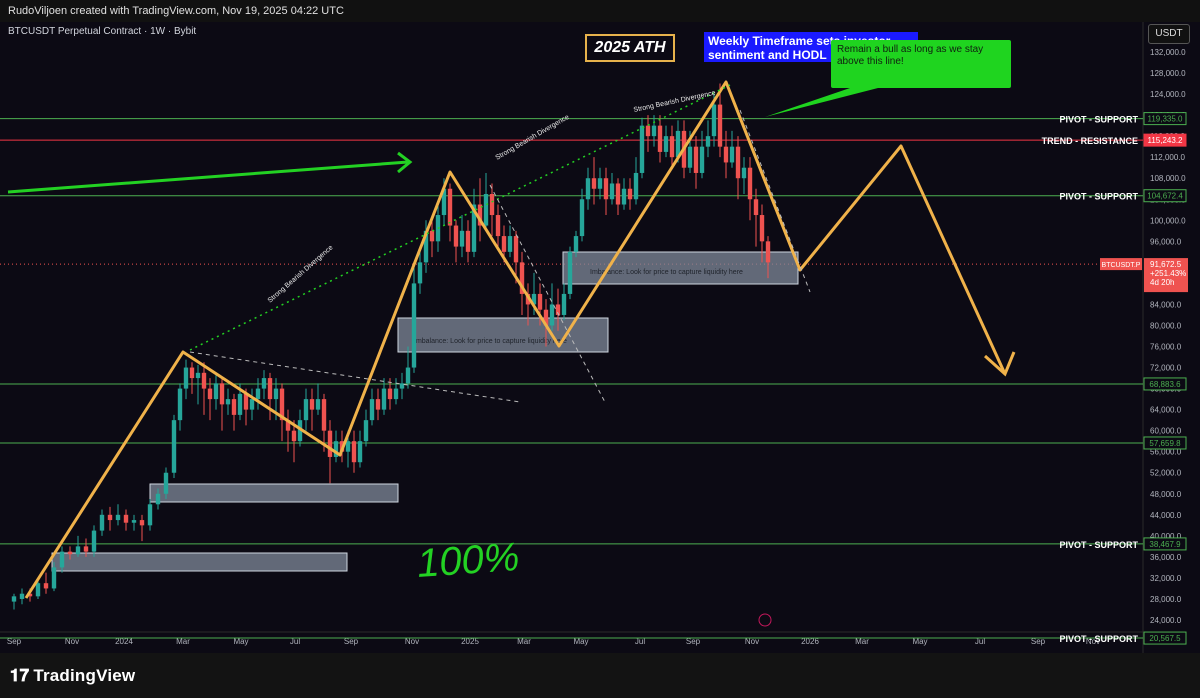 The height and width of the screenshot is (698, 1200). I want to click on level-price-value: 57,659.8, so click(1165, 443).